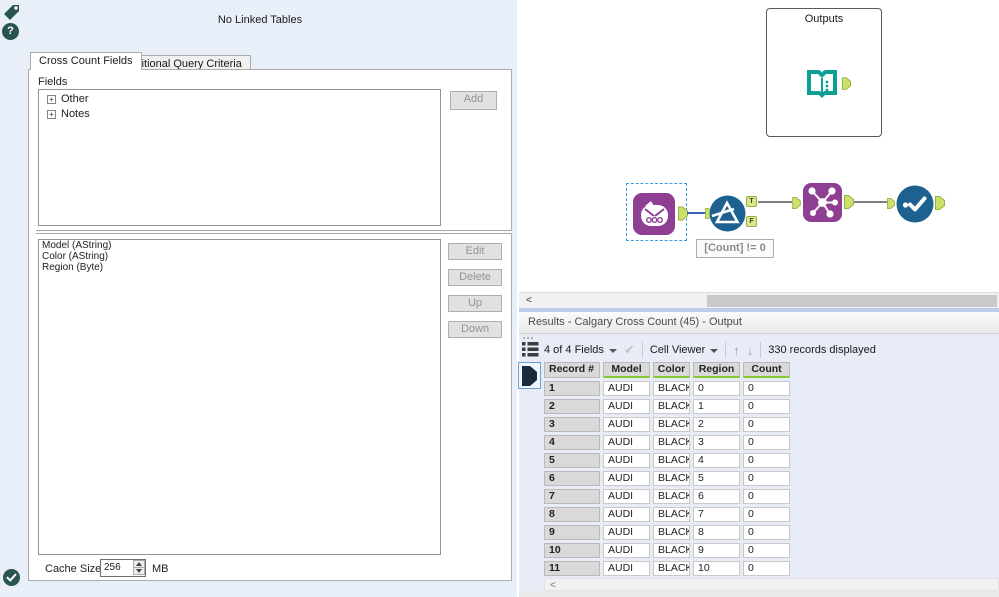 The image size is (999, 597). I want to click on fields-tree: + Other + Notes, so click(239, 157).